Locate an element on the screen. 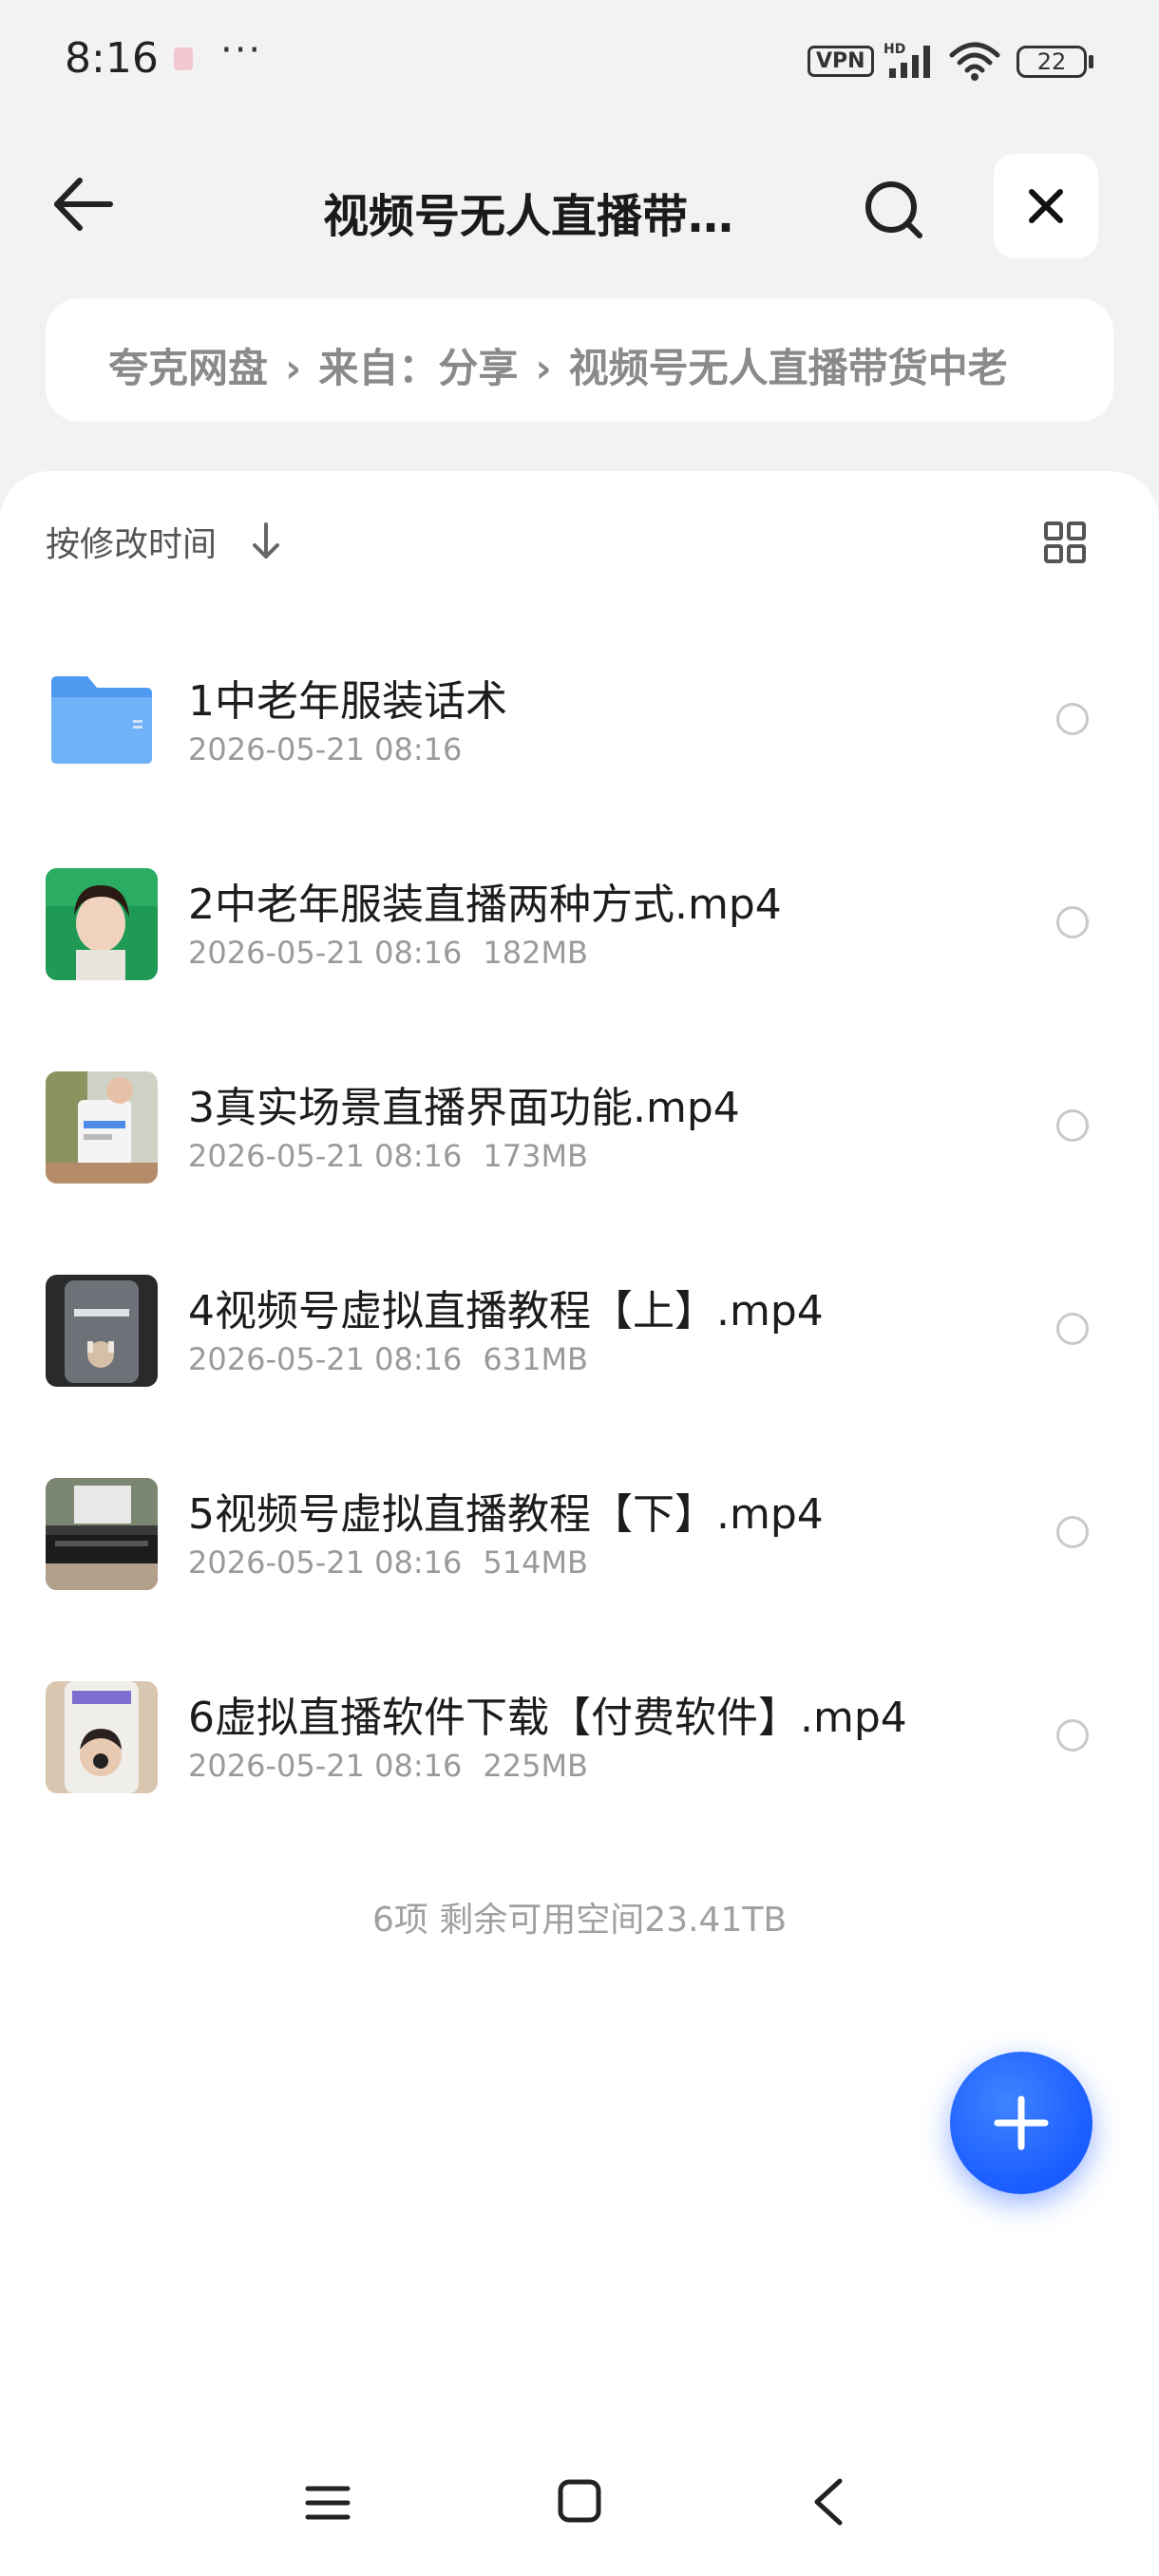  file-meta: 2026-05-21 08:16 514MB is located at coordinates (388, 1562).